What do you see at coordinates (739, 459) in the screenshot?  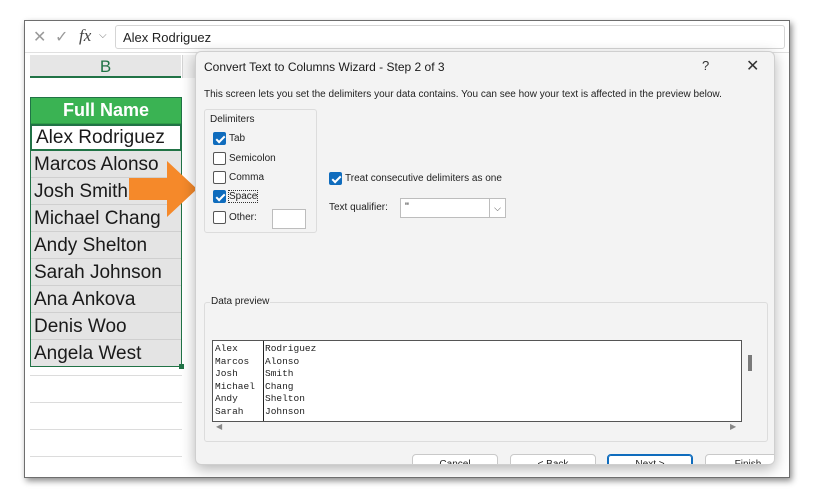 I see `finish-button: Finish` at bounding box center [739, 459].